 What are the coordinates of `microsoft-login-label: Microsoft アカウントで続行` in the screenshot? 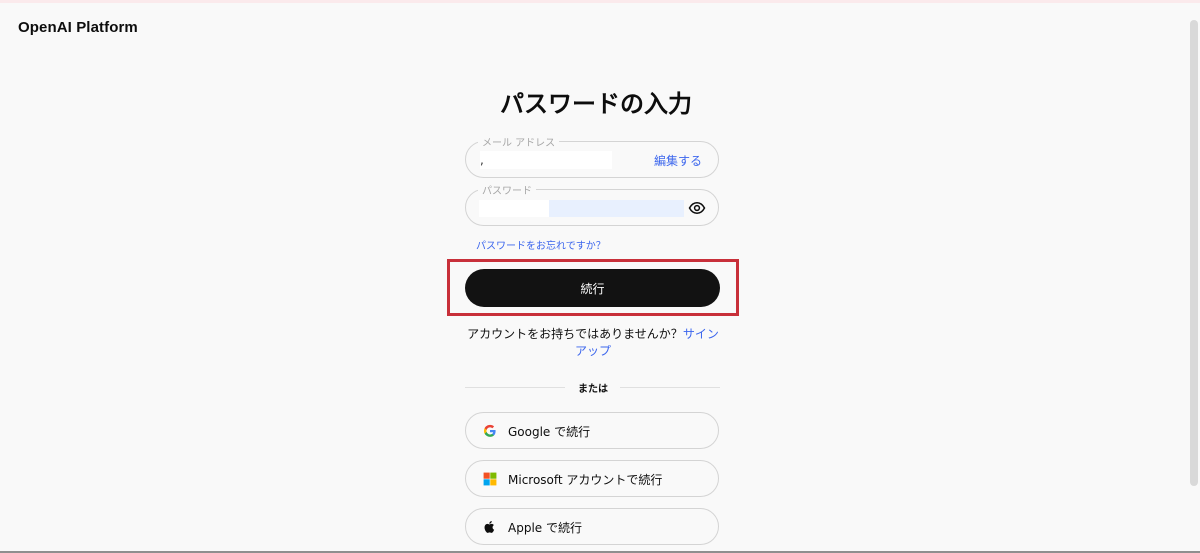 It's located at (585, 480).